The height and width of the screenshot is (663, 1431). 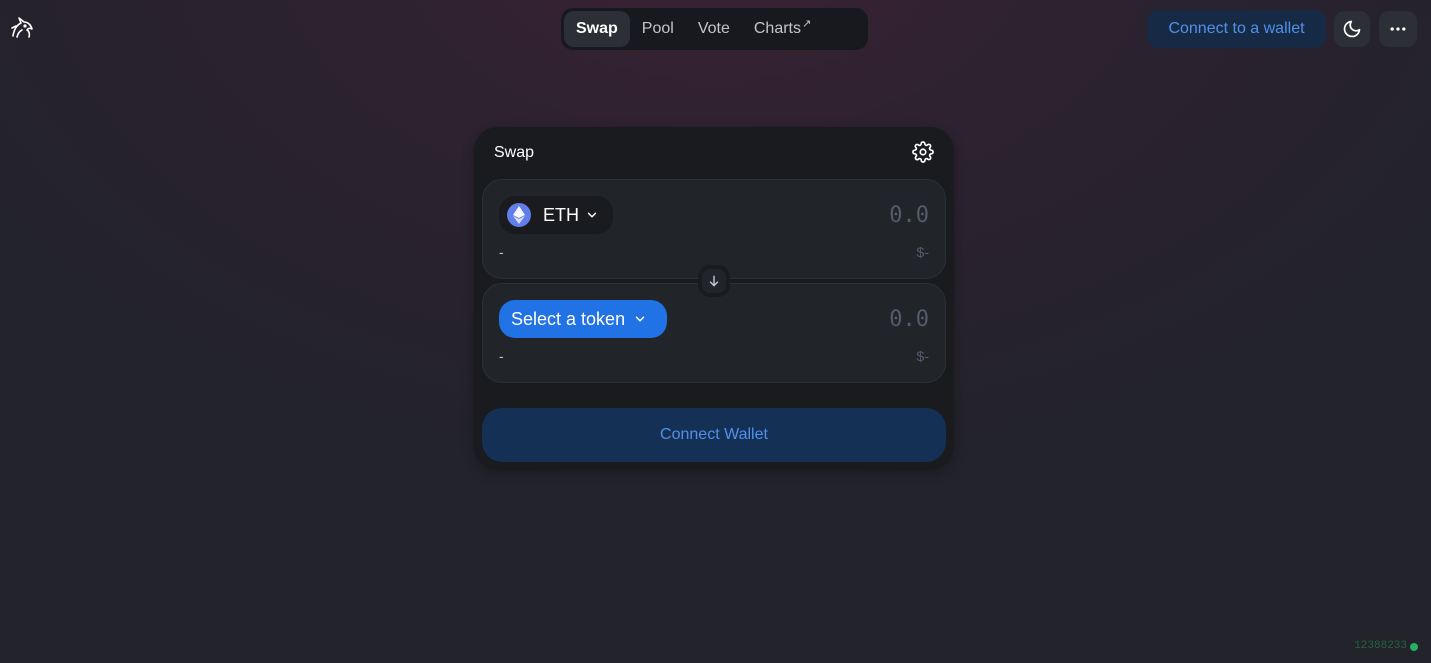 I want to click on arrow-down-icon, so click(x=714, y=281).